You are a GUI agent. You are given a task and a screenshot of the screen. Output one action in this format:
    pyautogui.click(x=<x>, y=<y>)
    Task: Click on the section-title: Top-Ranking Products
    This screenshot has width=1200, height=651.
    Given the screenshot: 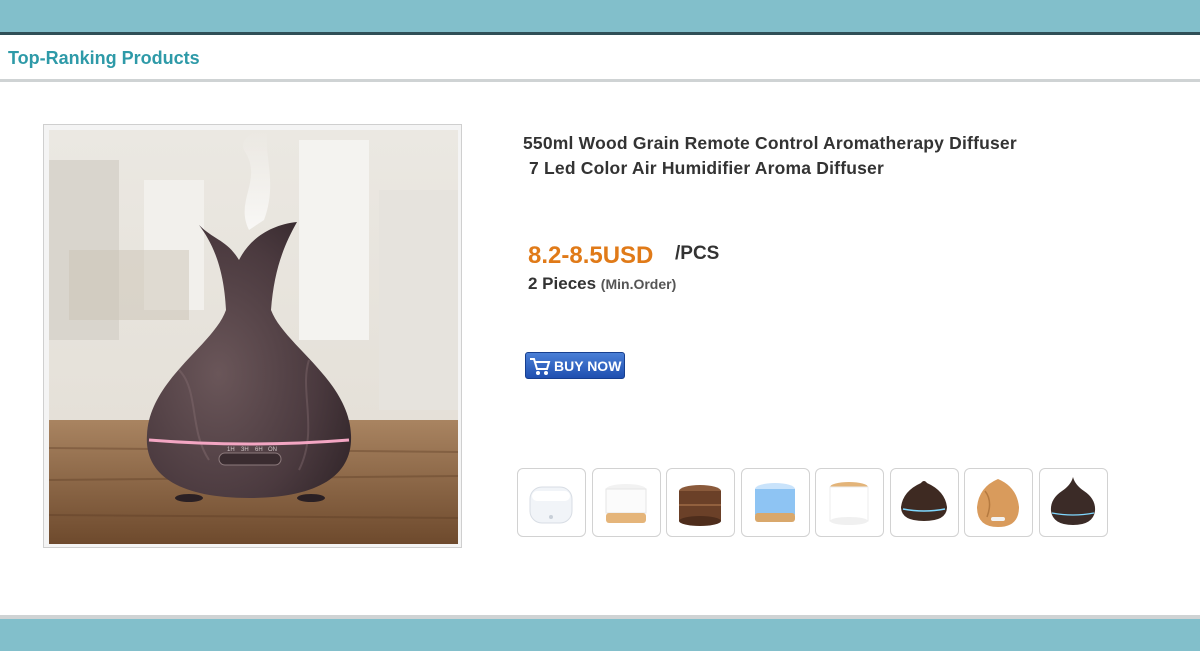 What is the action you would take?
    pyautogui.click(x=104, y=58)
    